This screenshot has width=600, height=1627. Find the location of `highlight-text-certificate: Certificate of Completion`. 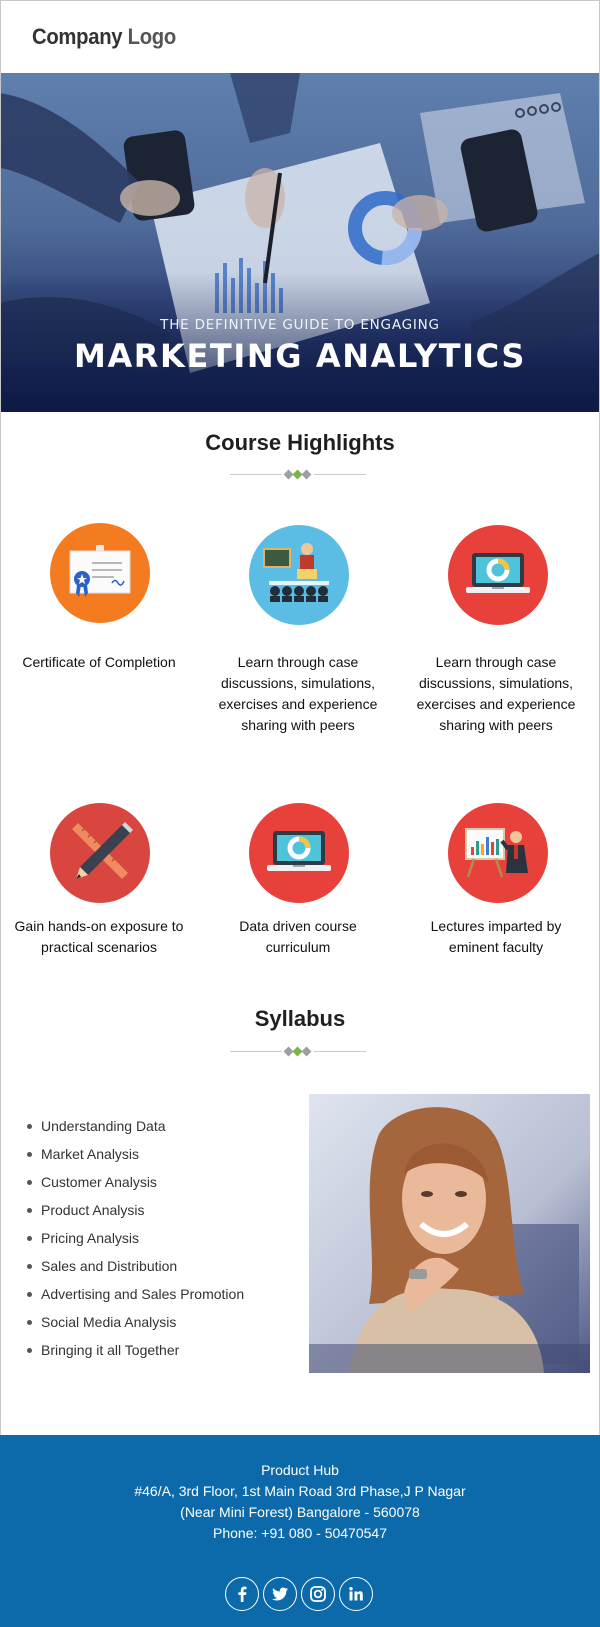

highlight-text-certificate: Certificate of Completion is located at coordinates (99, 662).